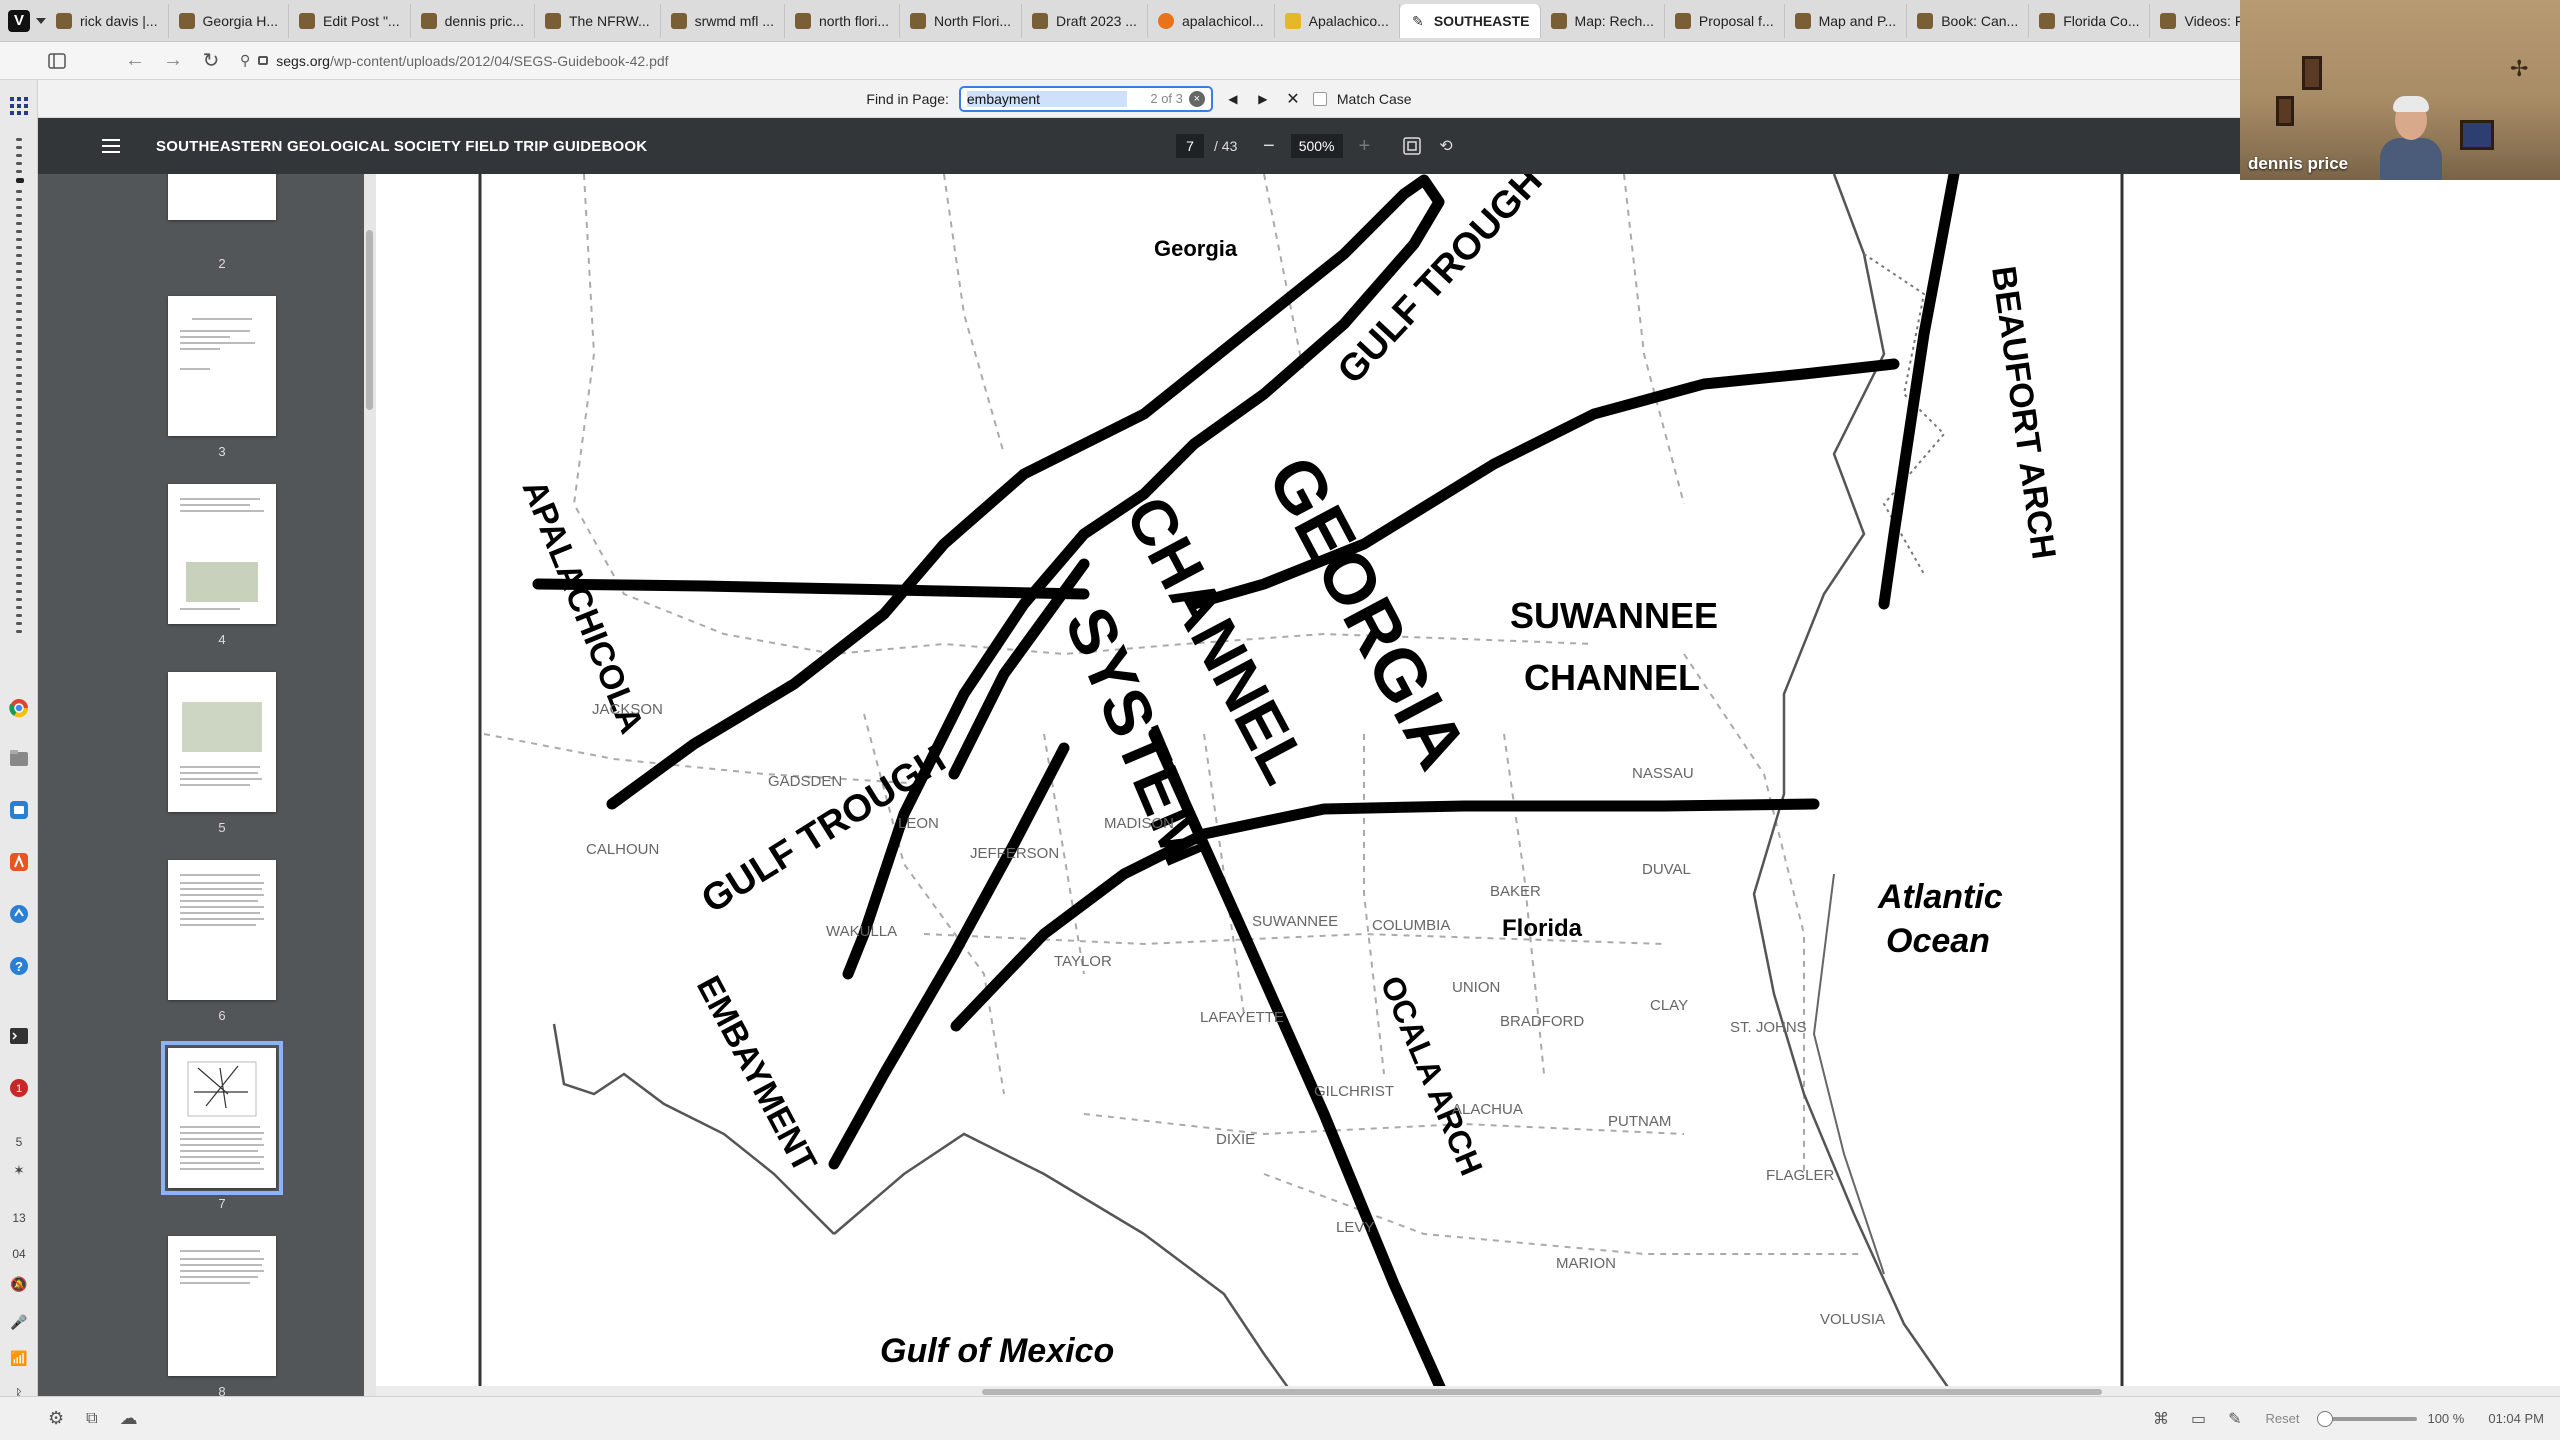 This screenshot has width=2560, height=1440. What do you see at coordinates (2325, 1418) in the screenshot?
I see `zoom-slider-knob` at bounding box center [2325, 1418].